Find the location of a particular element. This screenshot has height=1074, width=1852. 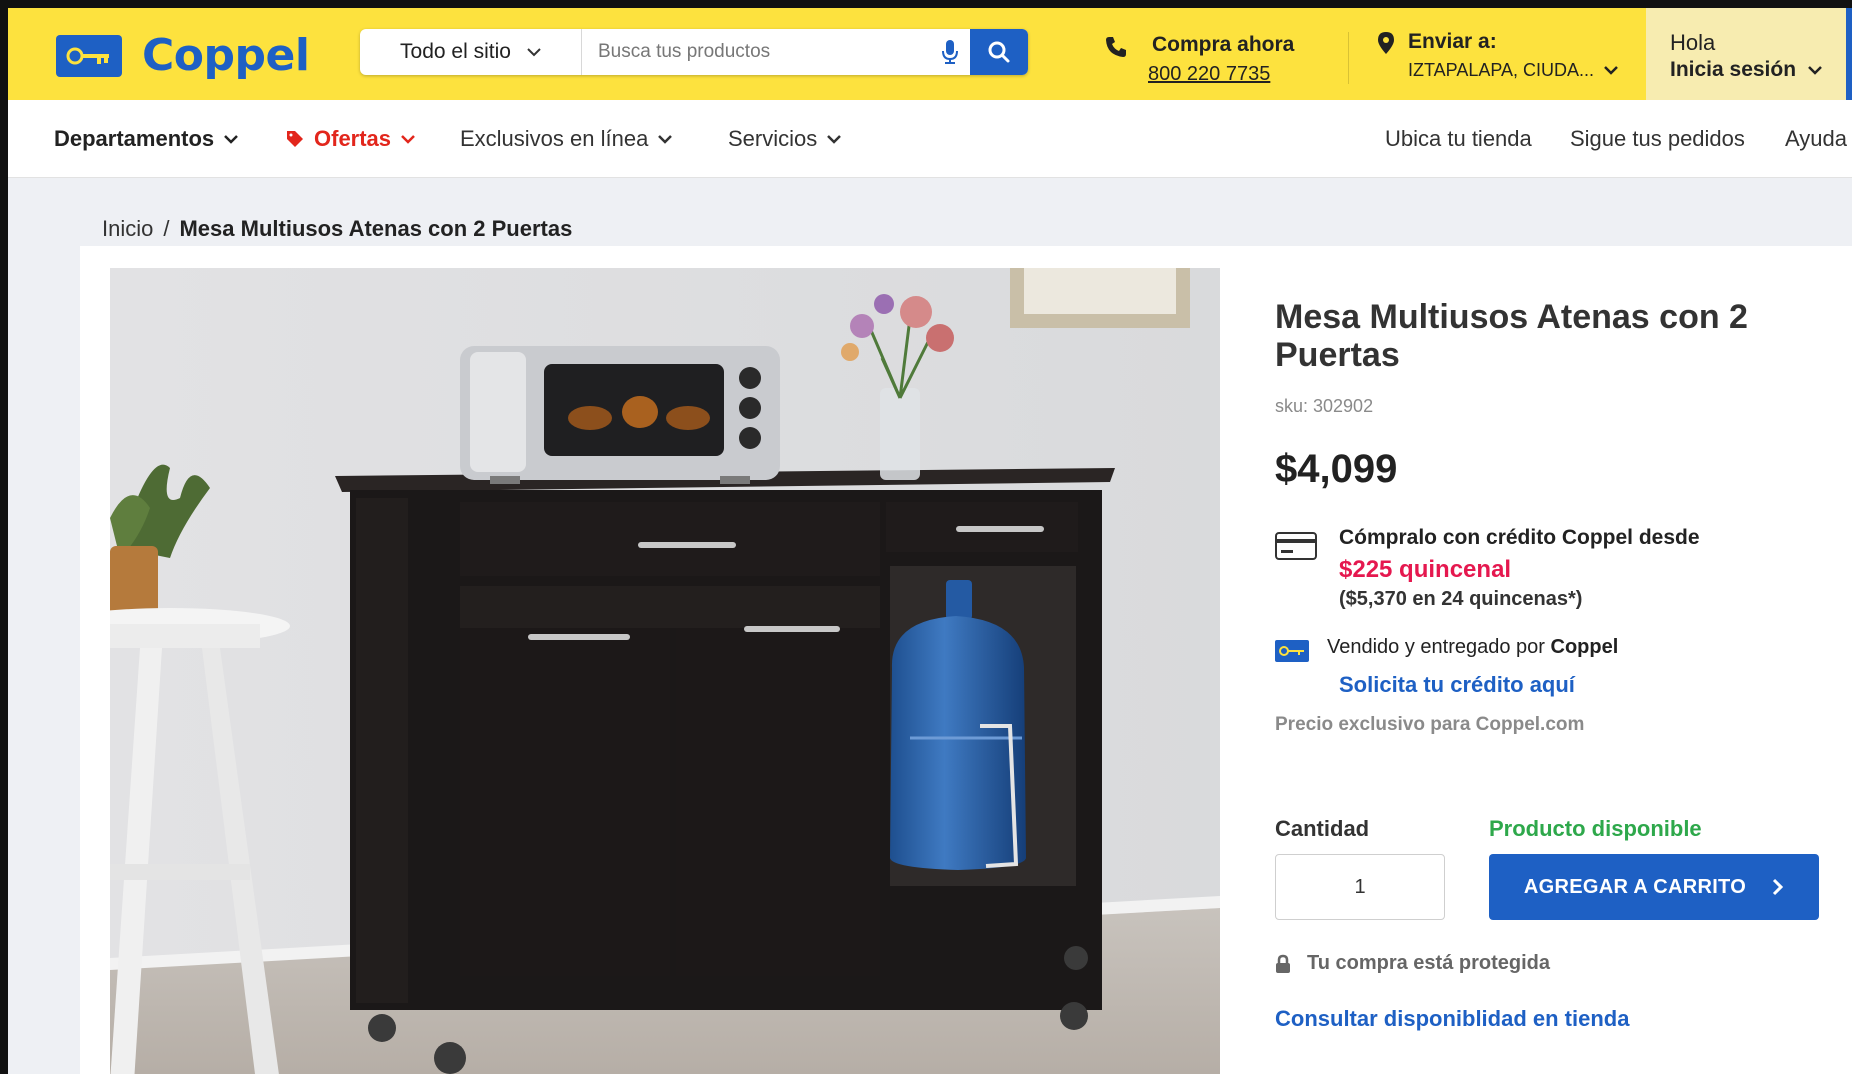

store-availability-link: Consultar disponiblidad en tienda is located at coordinates (1452, 1019).